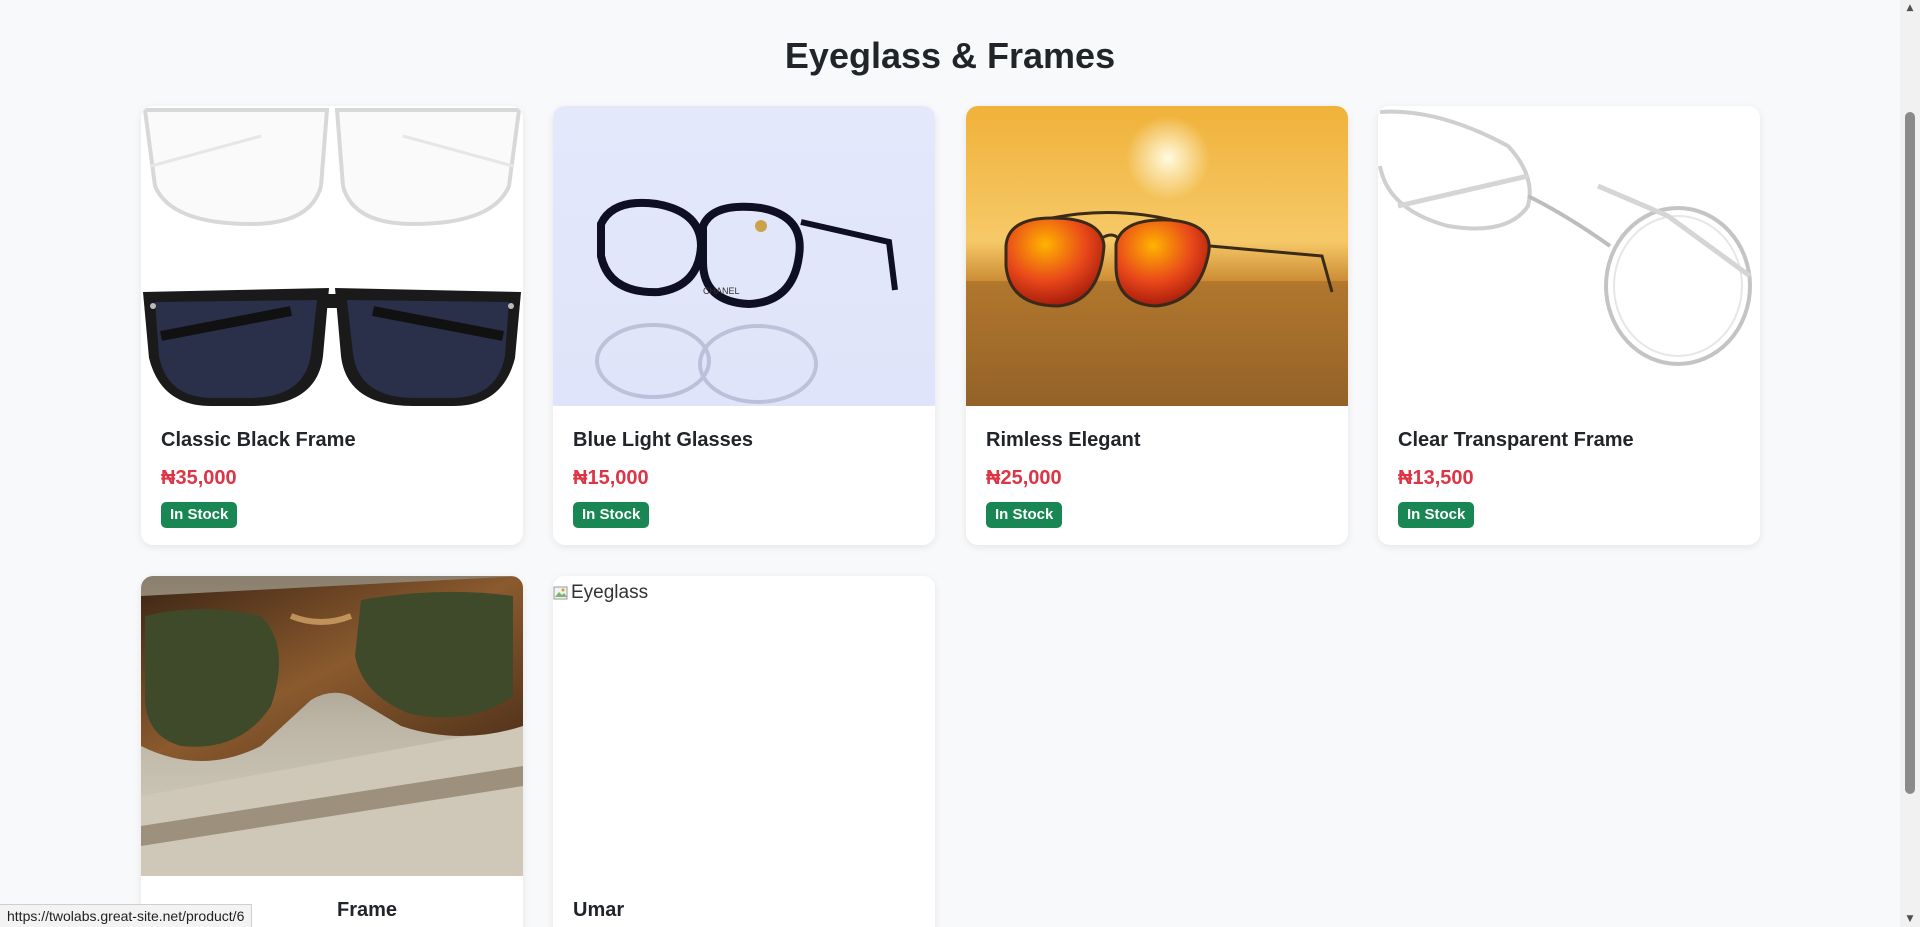  I want to click on black-chanel-glasses-photo: CHANEL, so click(744, 256).